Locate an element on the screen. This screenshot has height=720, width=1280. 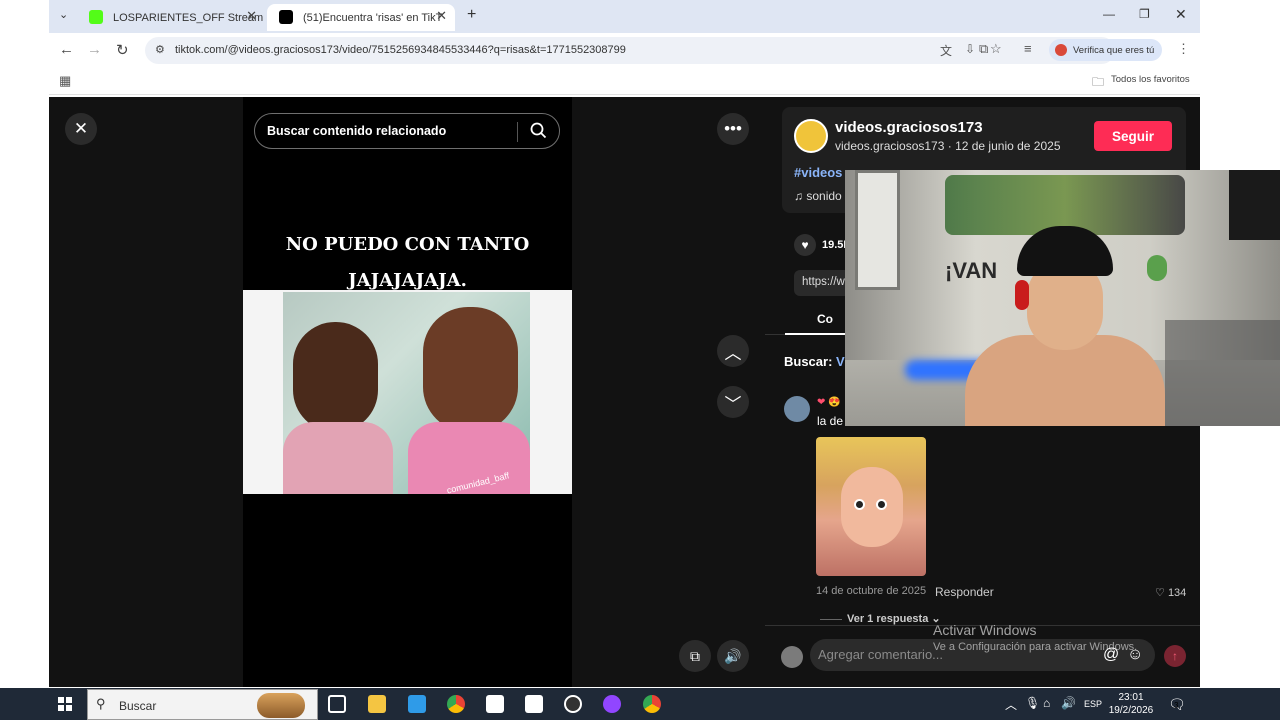
tab-tiktok: (51)Encuentra 'risas' en TikT ✕ is located at coordinates (361, 17).